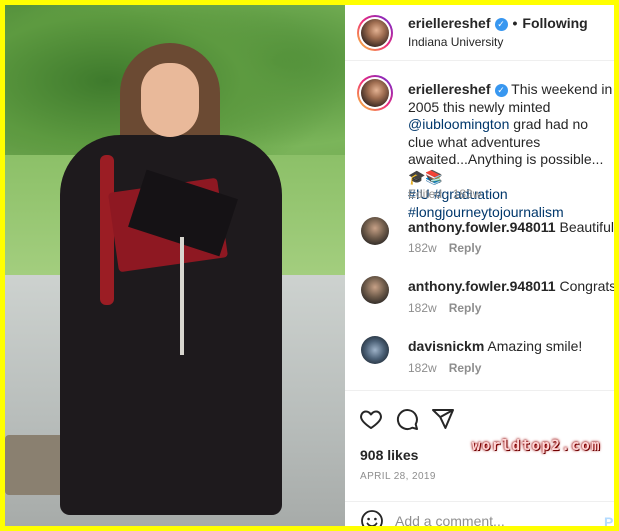 Image resolution: width=619 pixels, height=531 pixels. Describe the element at coordinates (375, 33) in the screenshot. I see `author-avatar` at that location.